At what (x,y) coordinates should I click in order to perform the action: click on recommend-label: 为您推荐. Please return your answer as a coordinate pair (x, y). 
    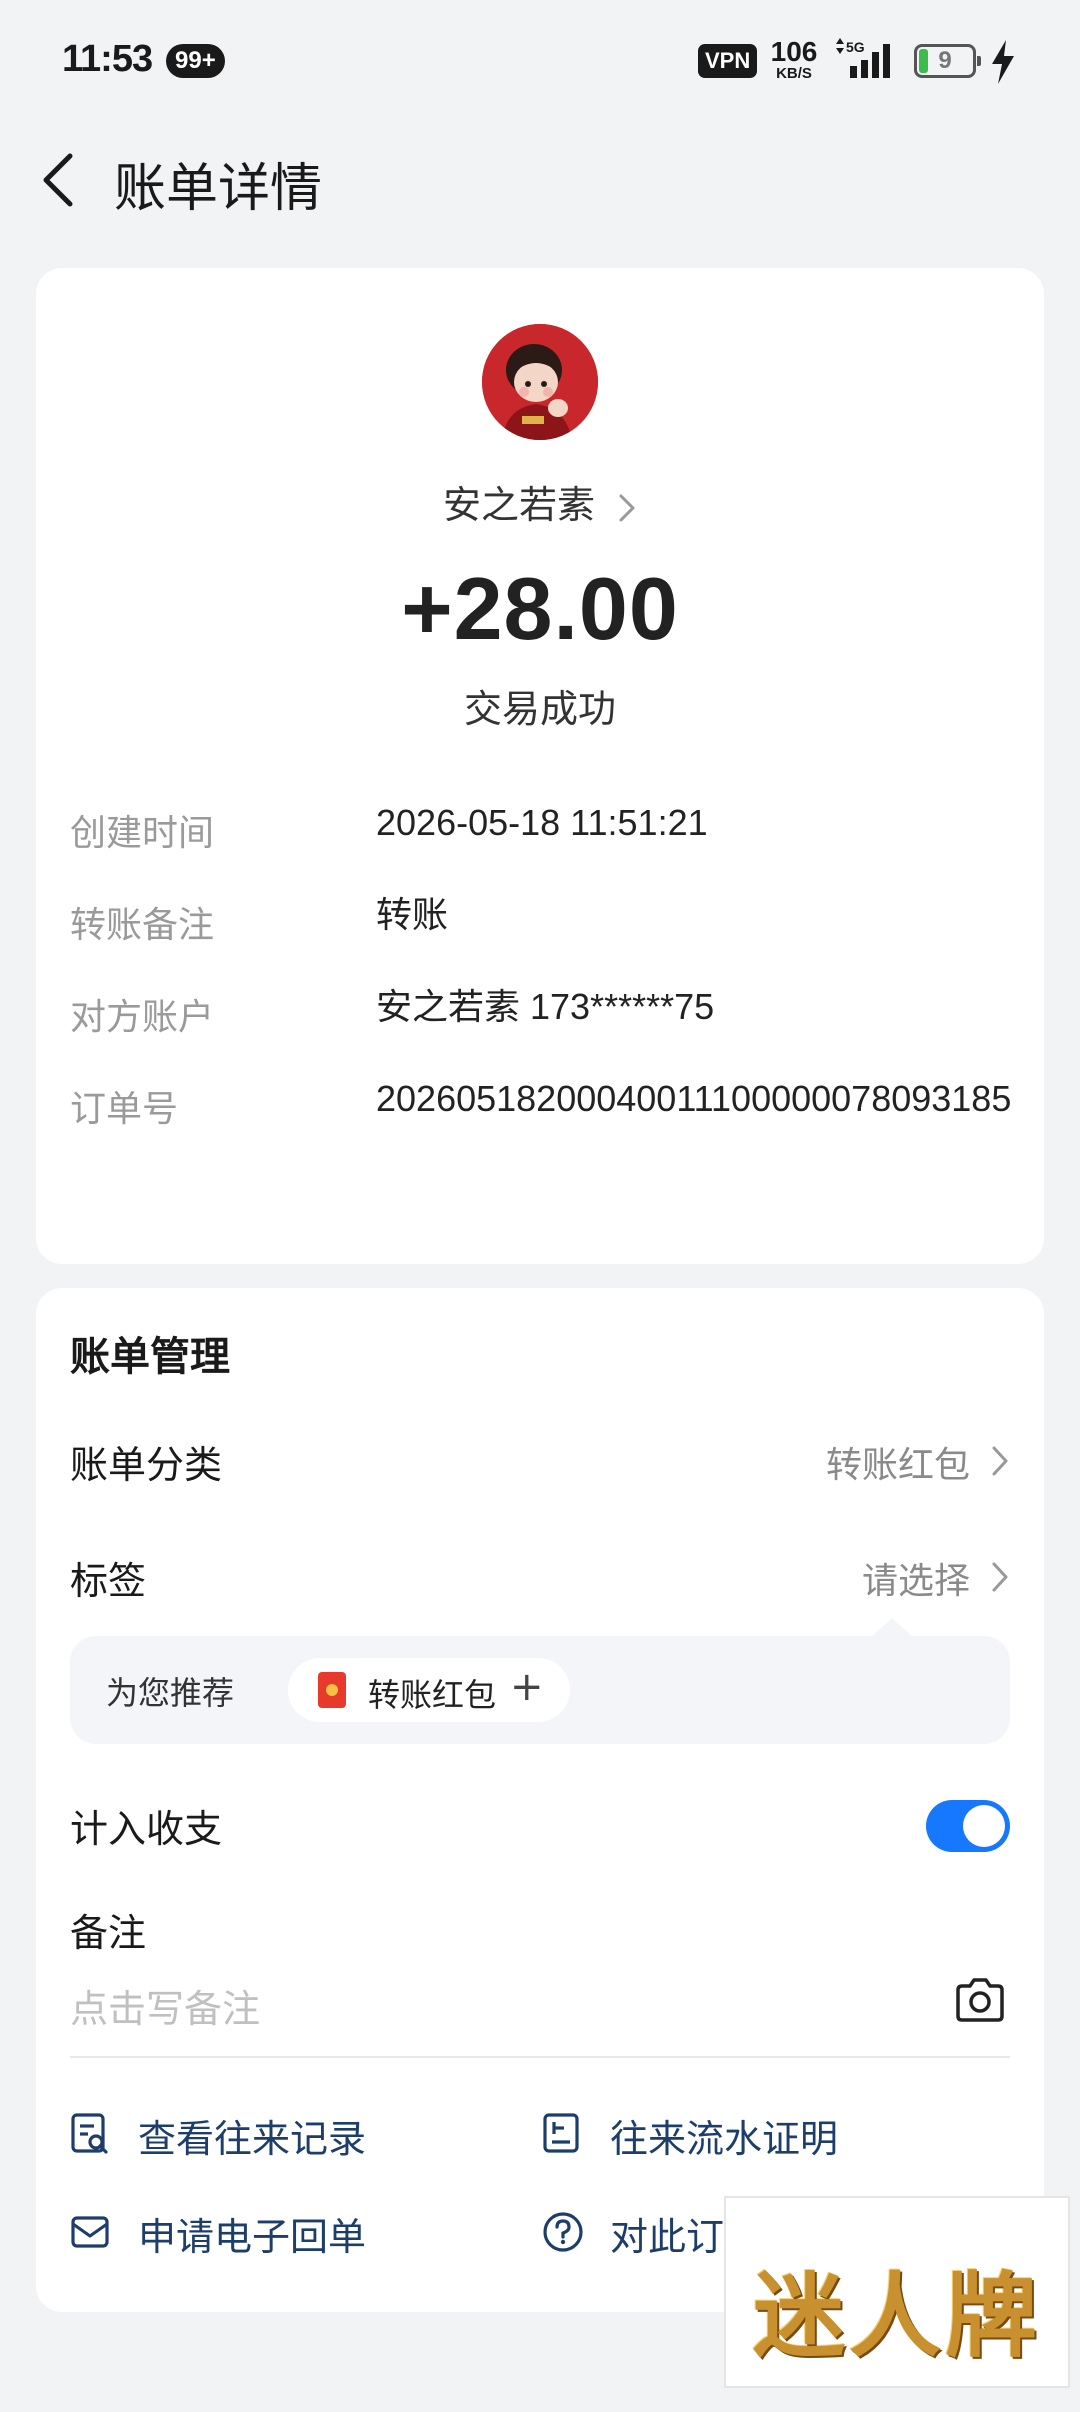
    Looking at the image, I should click on (170, 1693).